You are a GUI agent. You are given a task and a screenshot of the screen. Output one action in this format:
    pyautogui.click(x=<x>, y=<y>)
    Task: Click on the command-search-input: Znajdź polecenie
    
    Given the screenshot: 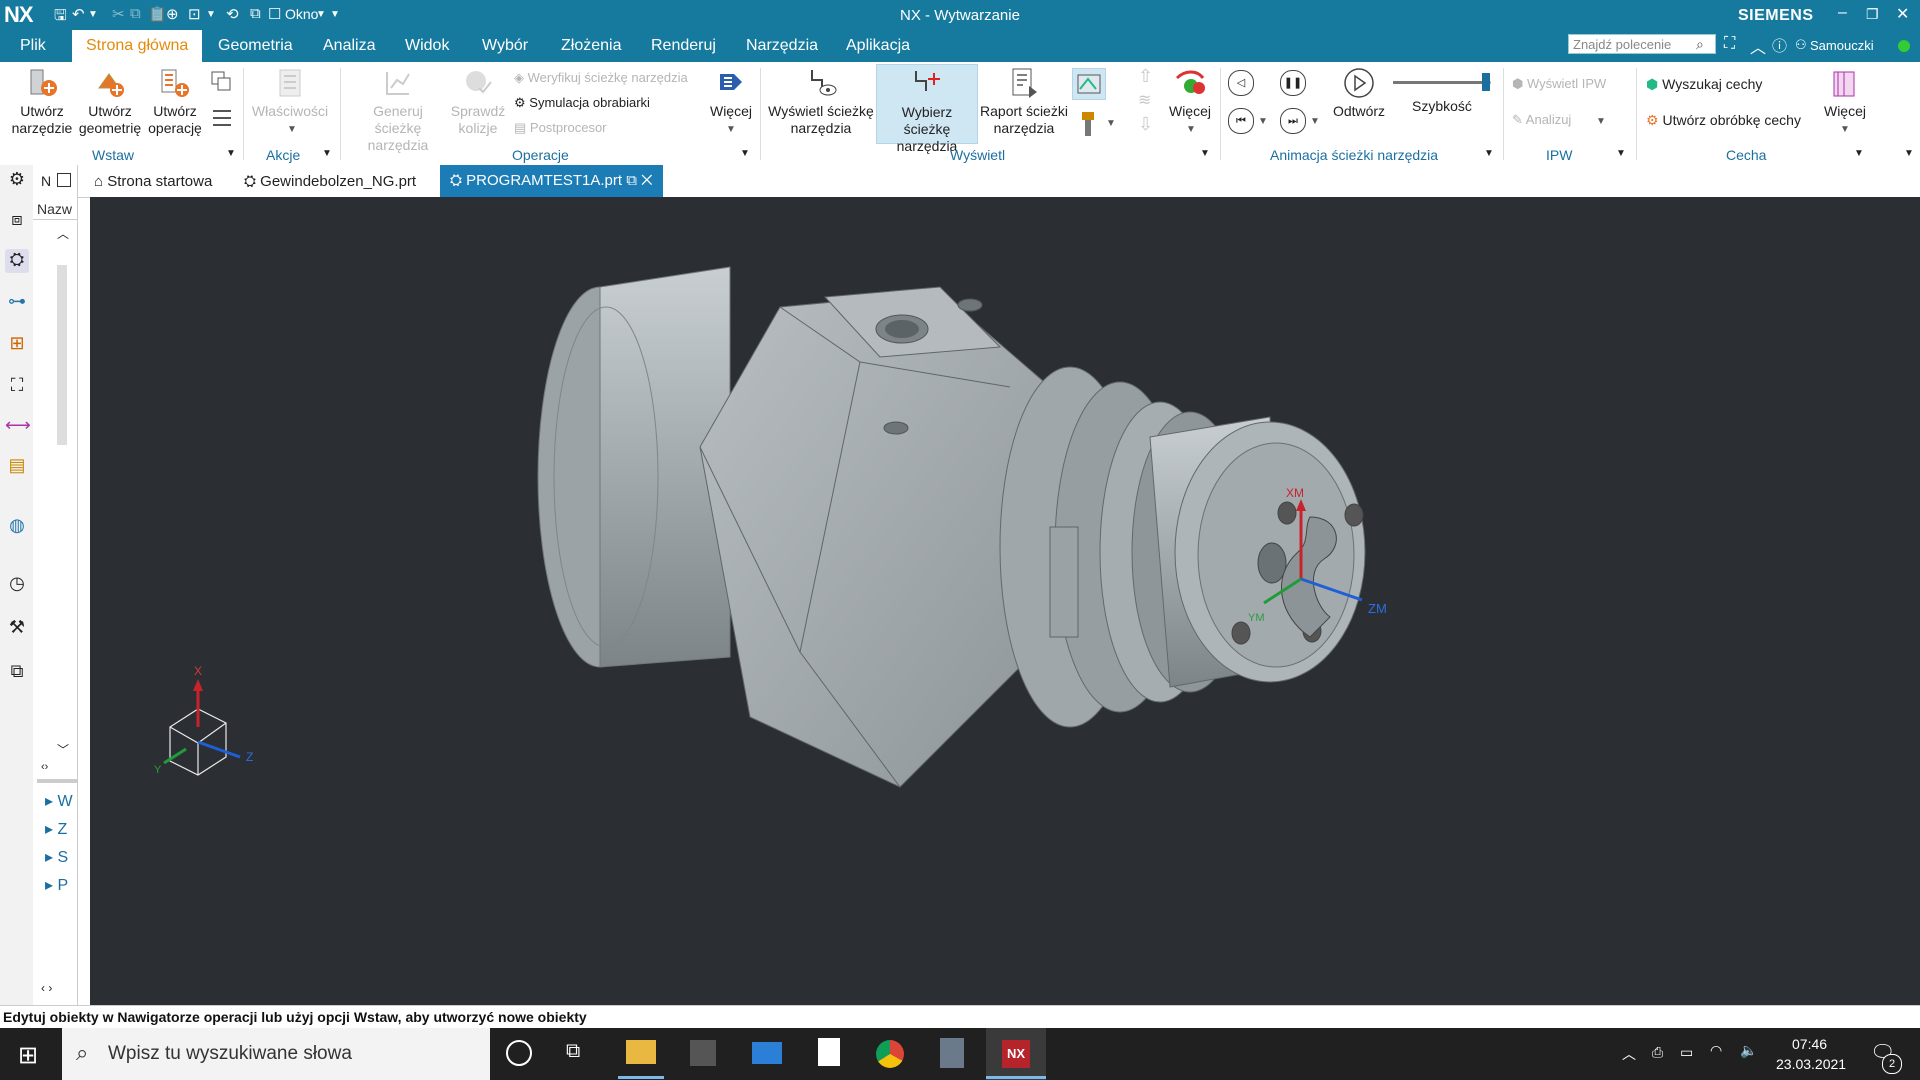 What is the action you would take?
    pyautogui.click(x=1642, y=44)
    